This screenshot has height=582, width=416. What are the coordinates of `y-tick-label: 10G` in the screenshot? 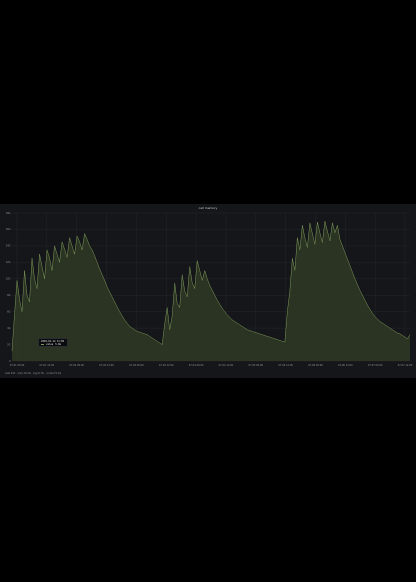 It's located at (8, 279).